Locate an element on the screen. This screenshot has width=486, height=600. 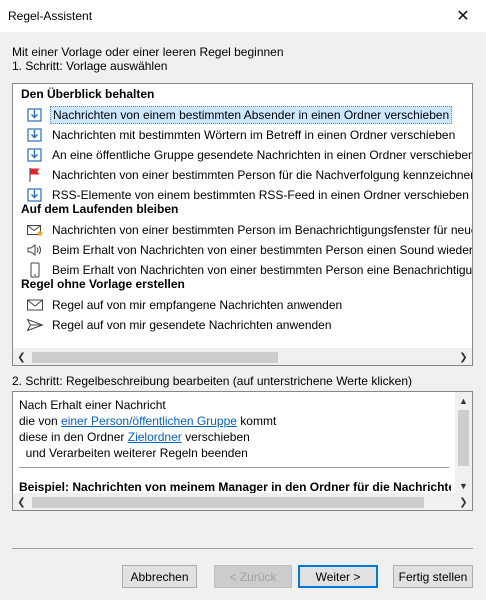
description-horizontal-scrollbar: ❮ ❯ is located at coordinates (242, 501).